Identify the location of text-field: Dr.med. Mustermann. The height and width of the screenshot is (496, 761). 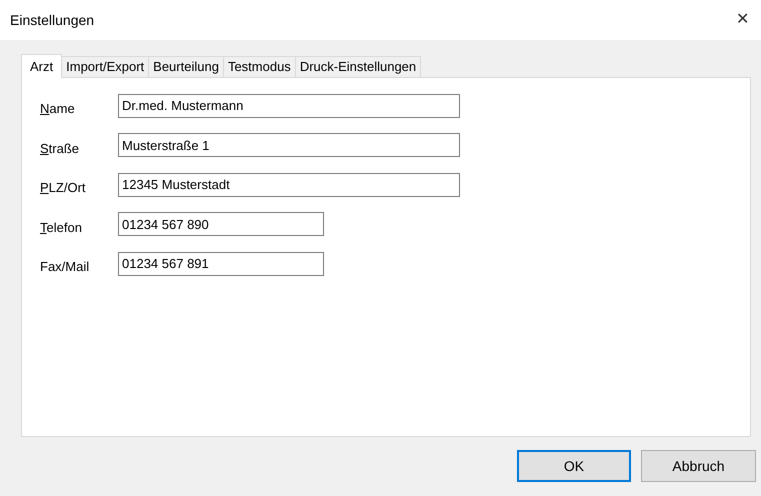
(289, 106).